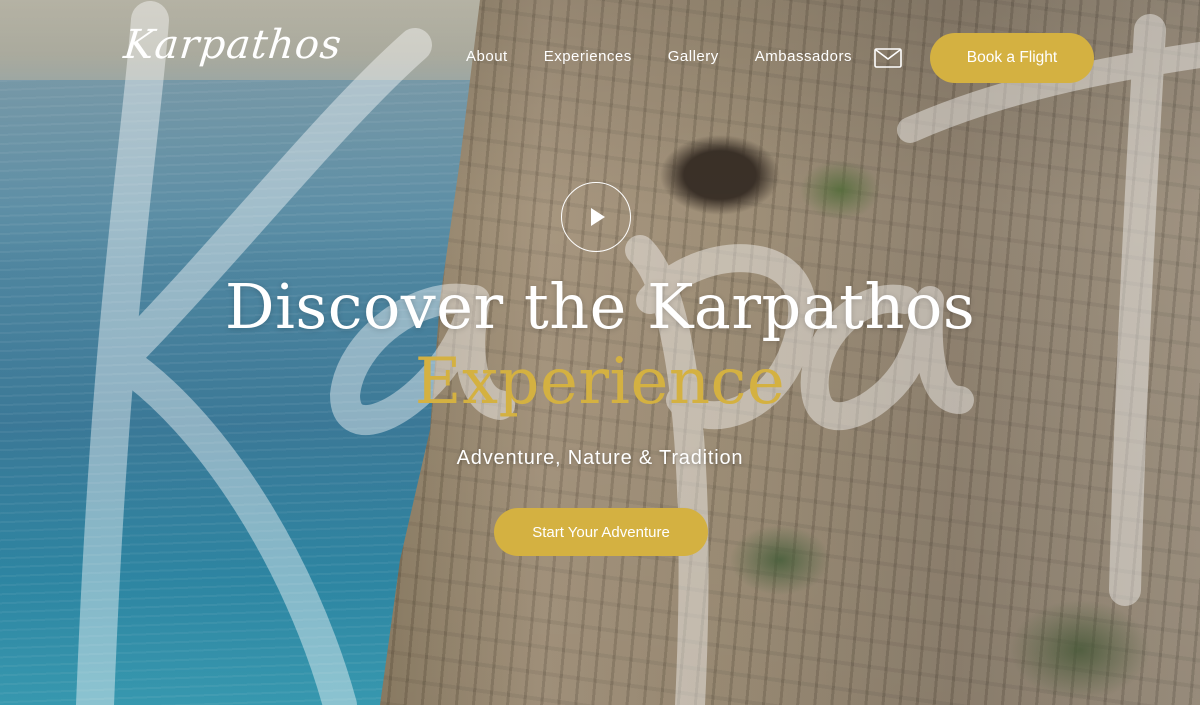 The image size is (1200, 705). I want to click on hero-tagline: Adventure, Nature & Tradition, so click(600, 458).